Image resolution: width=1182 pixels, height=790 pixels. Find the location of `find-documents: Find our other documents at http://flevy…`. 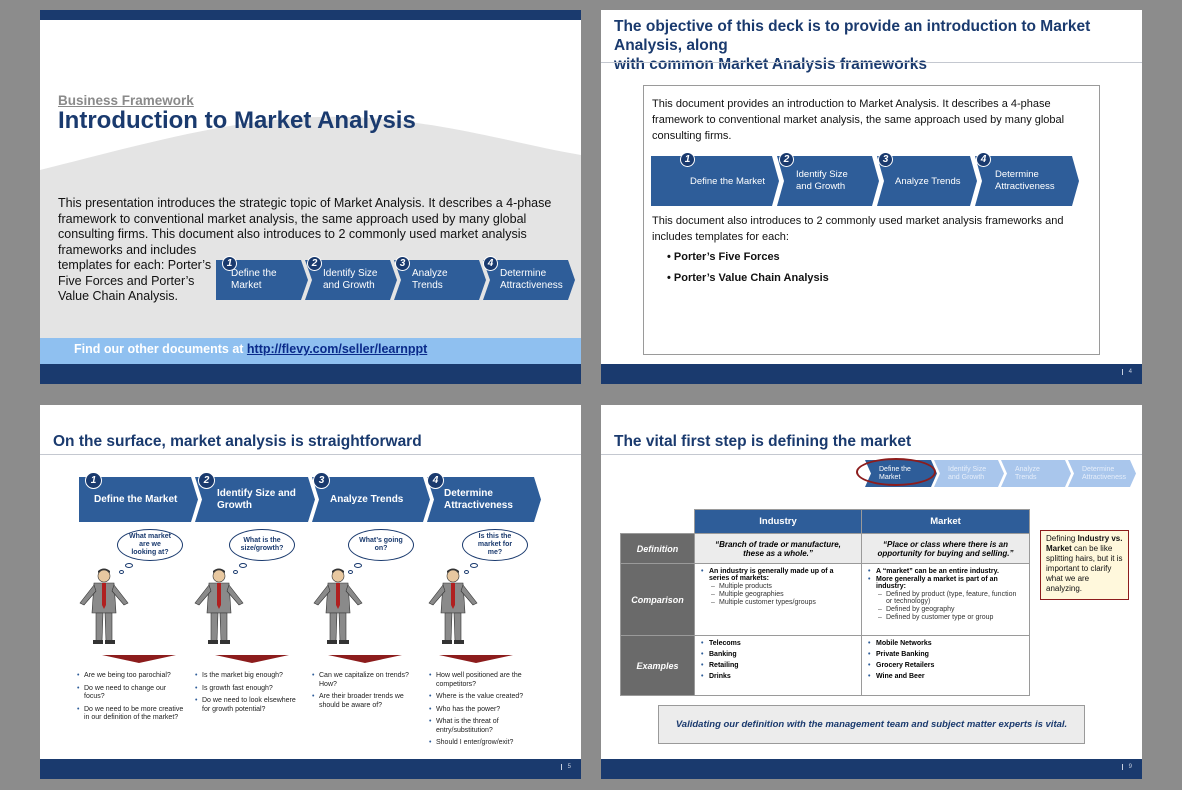

find-documents: Find our other documents at http://flevy… is located at coordinates (250, 349).